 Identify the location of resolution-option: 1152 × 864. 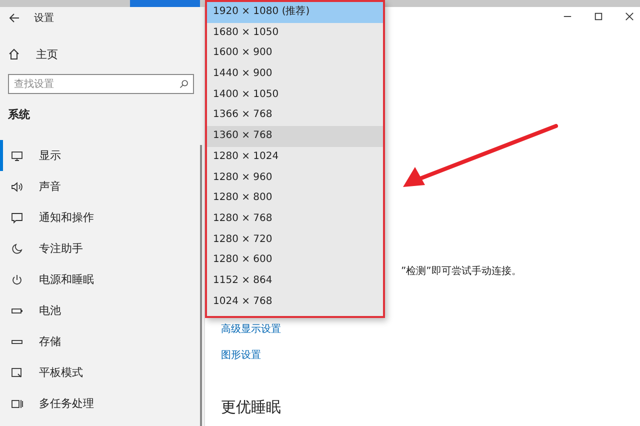
(295, 281).